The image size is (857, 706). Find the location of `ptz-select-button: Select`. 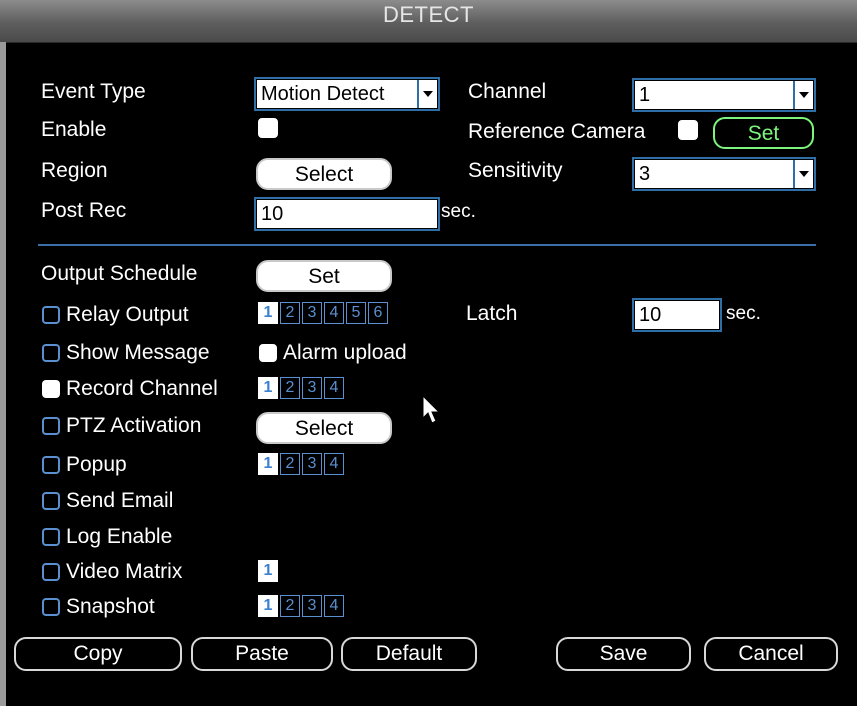

ptz-select-button: Select is located at coordinates (324, 428).